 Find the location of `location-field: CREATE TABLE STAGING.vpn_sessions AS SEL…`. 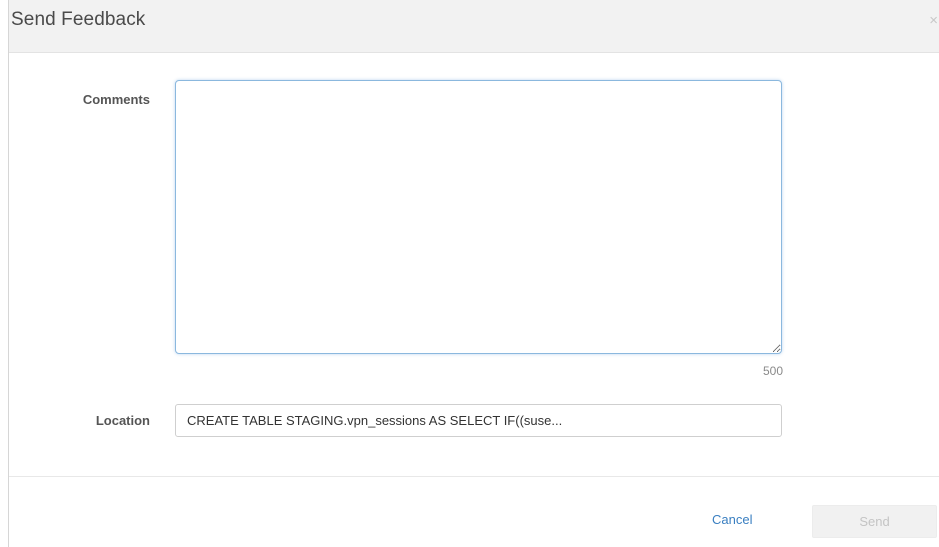

location-field: CREATE TABLE STAGING.vpn_sessions AS SEL… is located at coordinates (478, 420).